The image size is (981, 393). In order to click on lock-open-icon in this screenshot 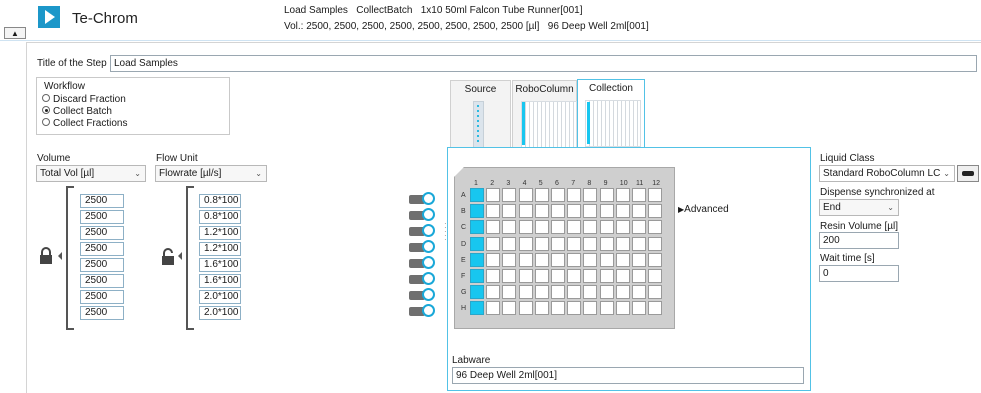, I will do `click(168, 257)`.